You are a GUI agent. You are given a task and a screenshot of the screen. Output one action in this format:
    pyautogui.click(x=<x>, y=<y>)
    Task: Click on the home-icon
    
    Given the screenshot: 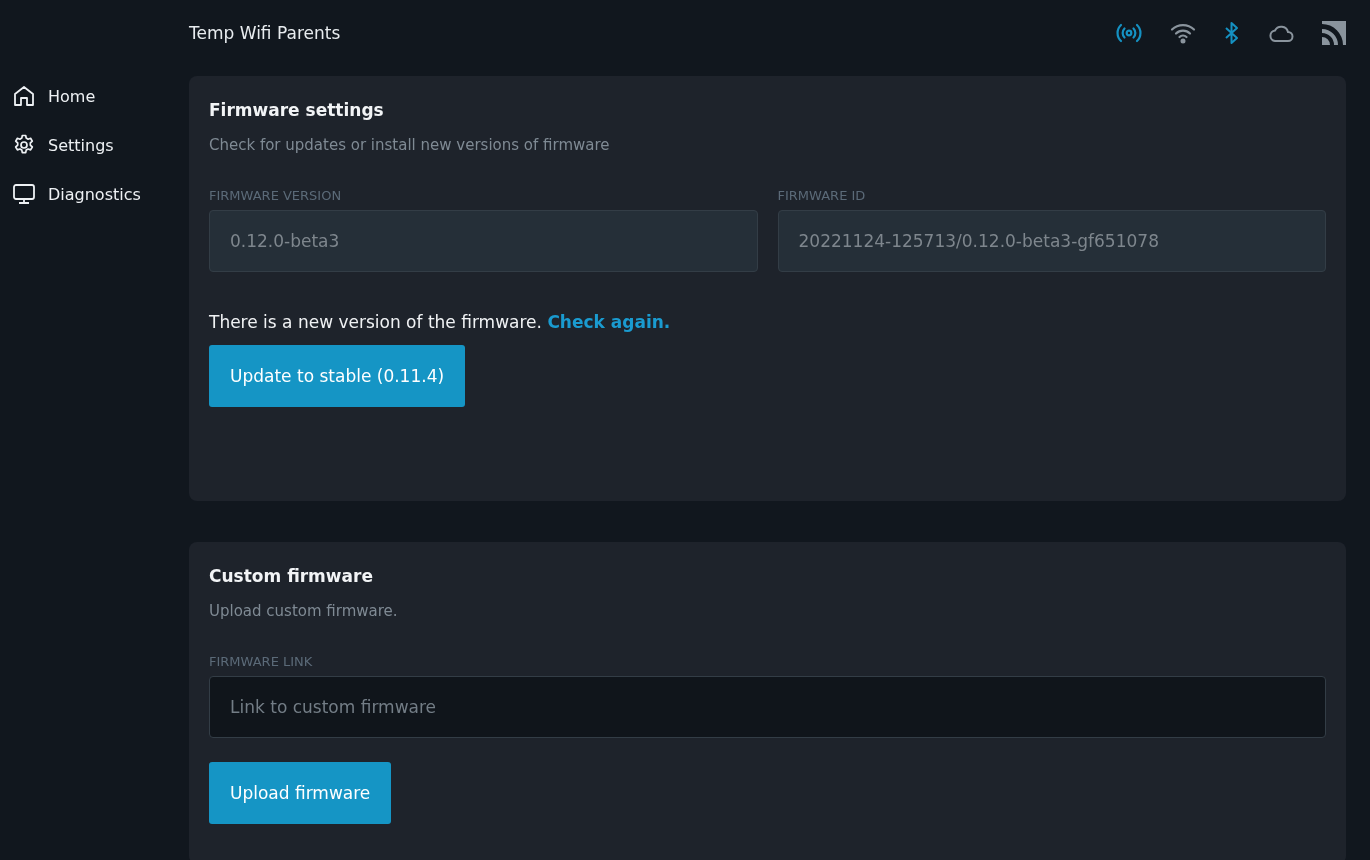 What is the action you would take?
    pyautogui.click(x=24, y=96)
    